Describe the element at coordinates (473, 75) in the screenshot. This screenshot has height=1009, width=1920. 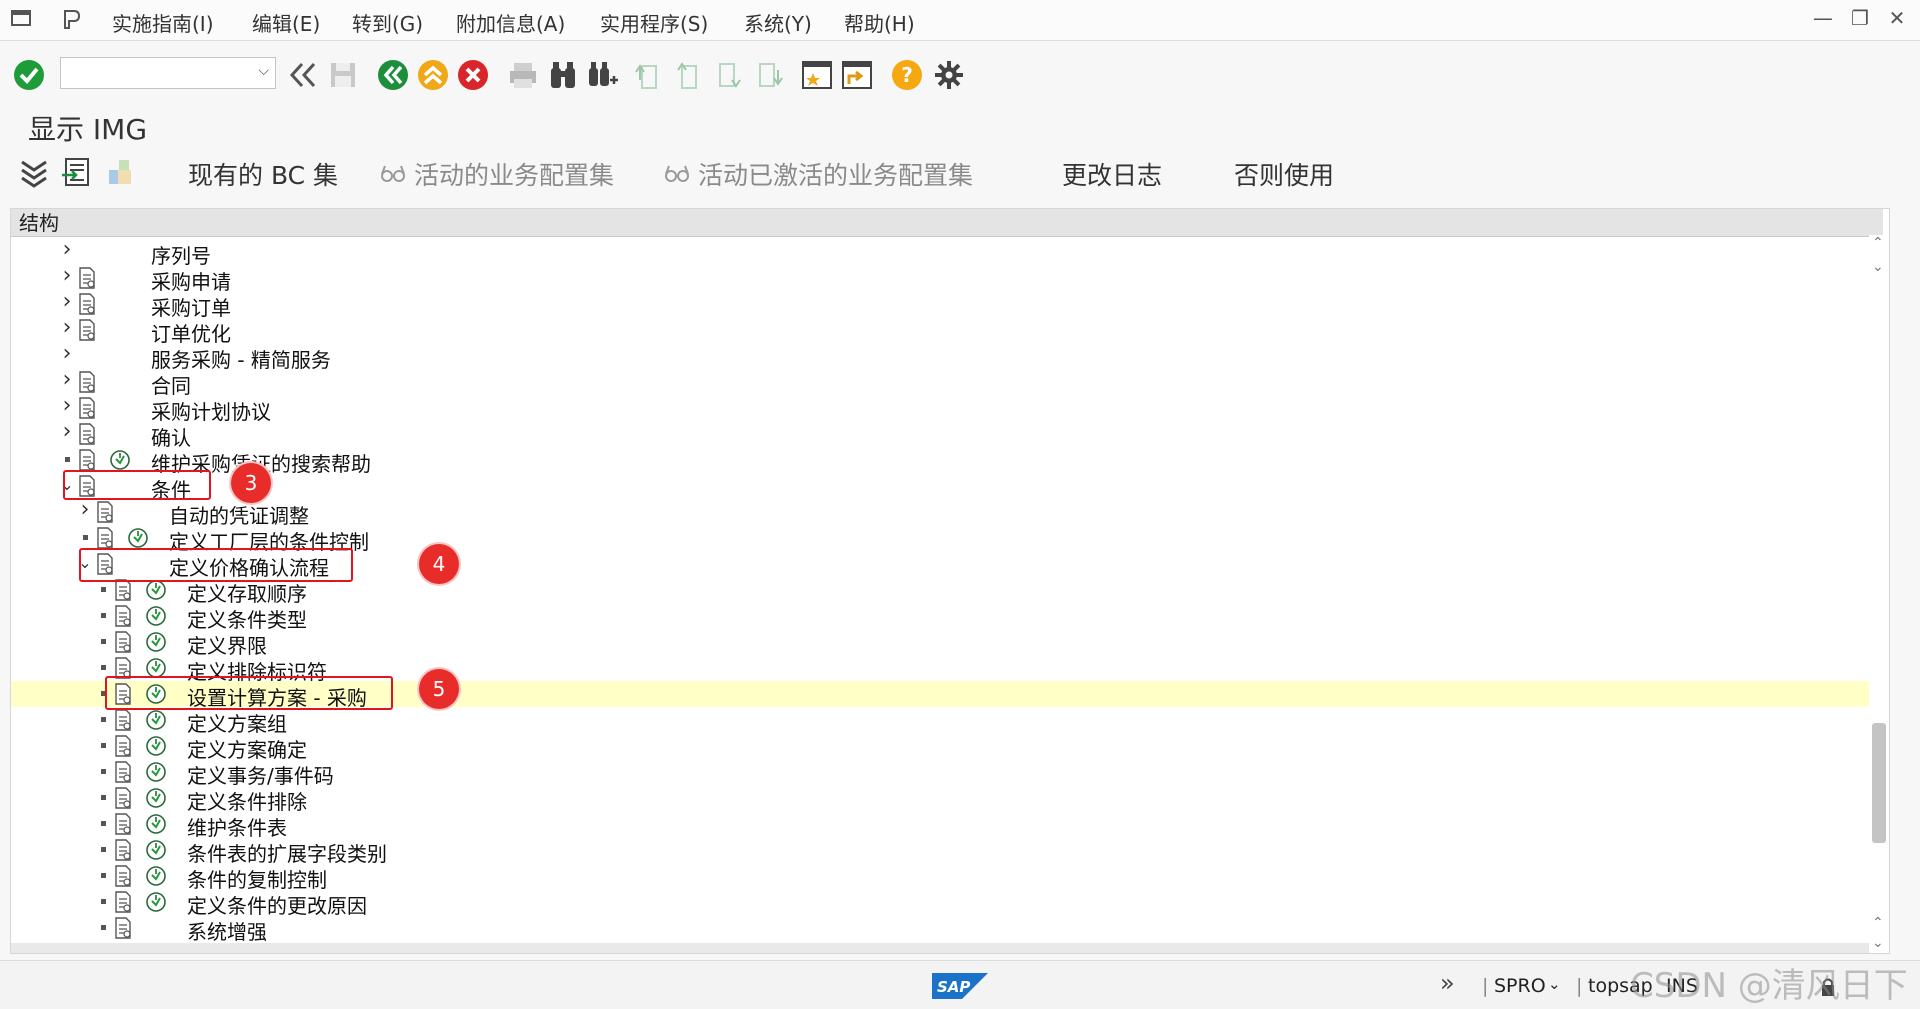
I see `cancel-icon` at that location.